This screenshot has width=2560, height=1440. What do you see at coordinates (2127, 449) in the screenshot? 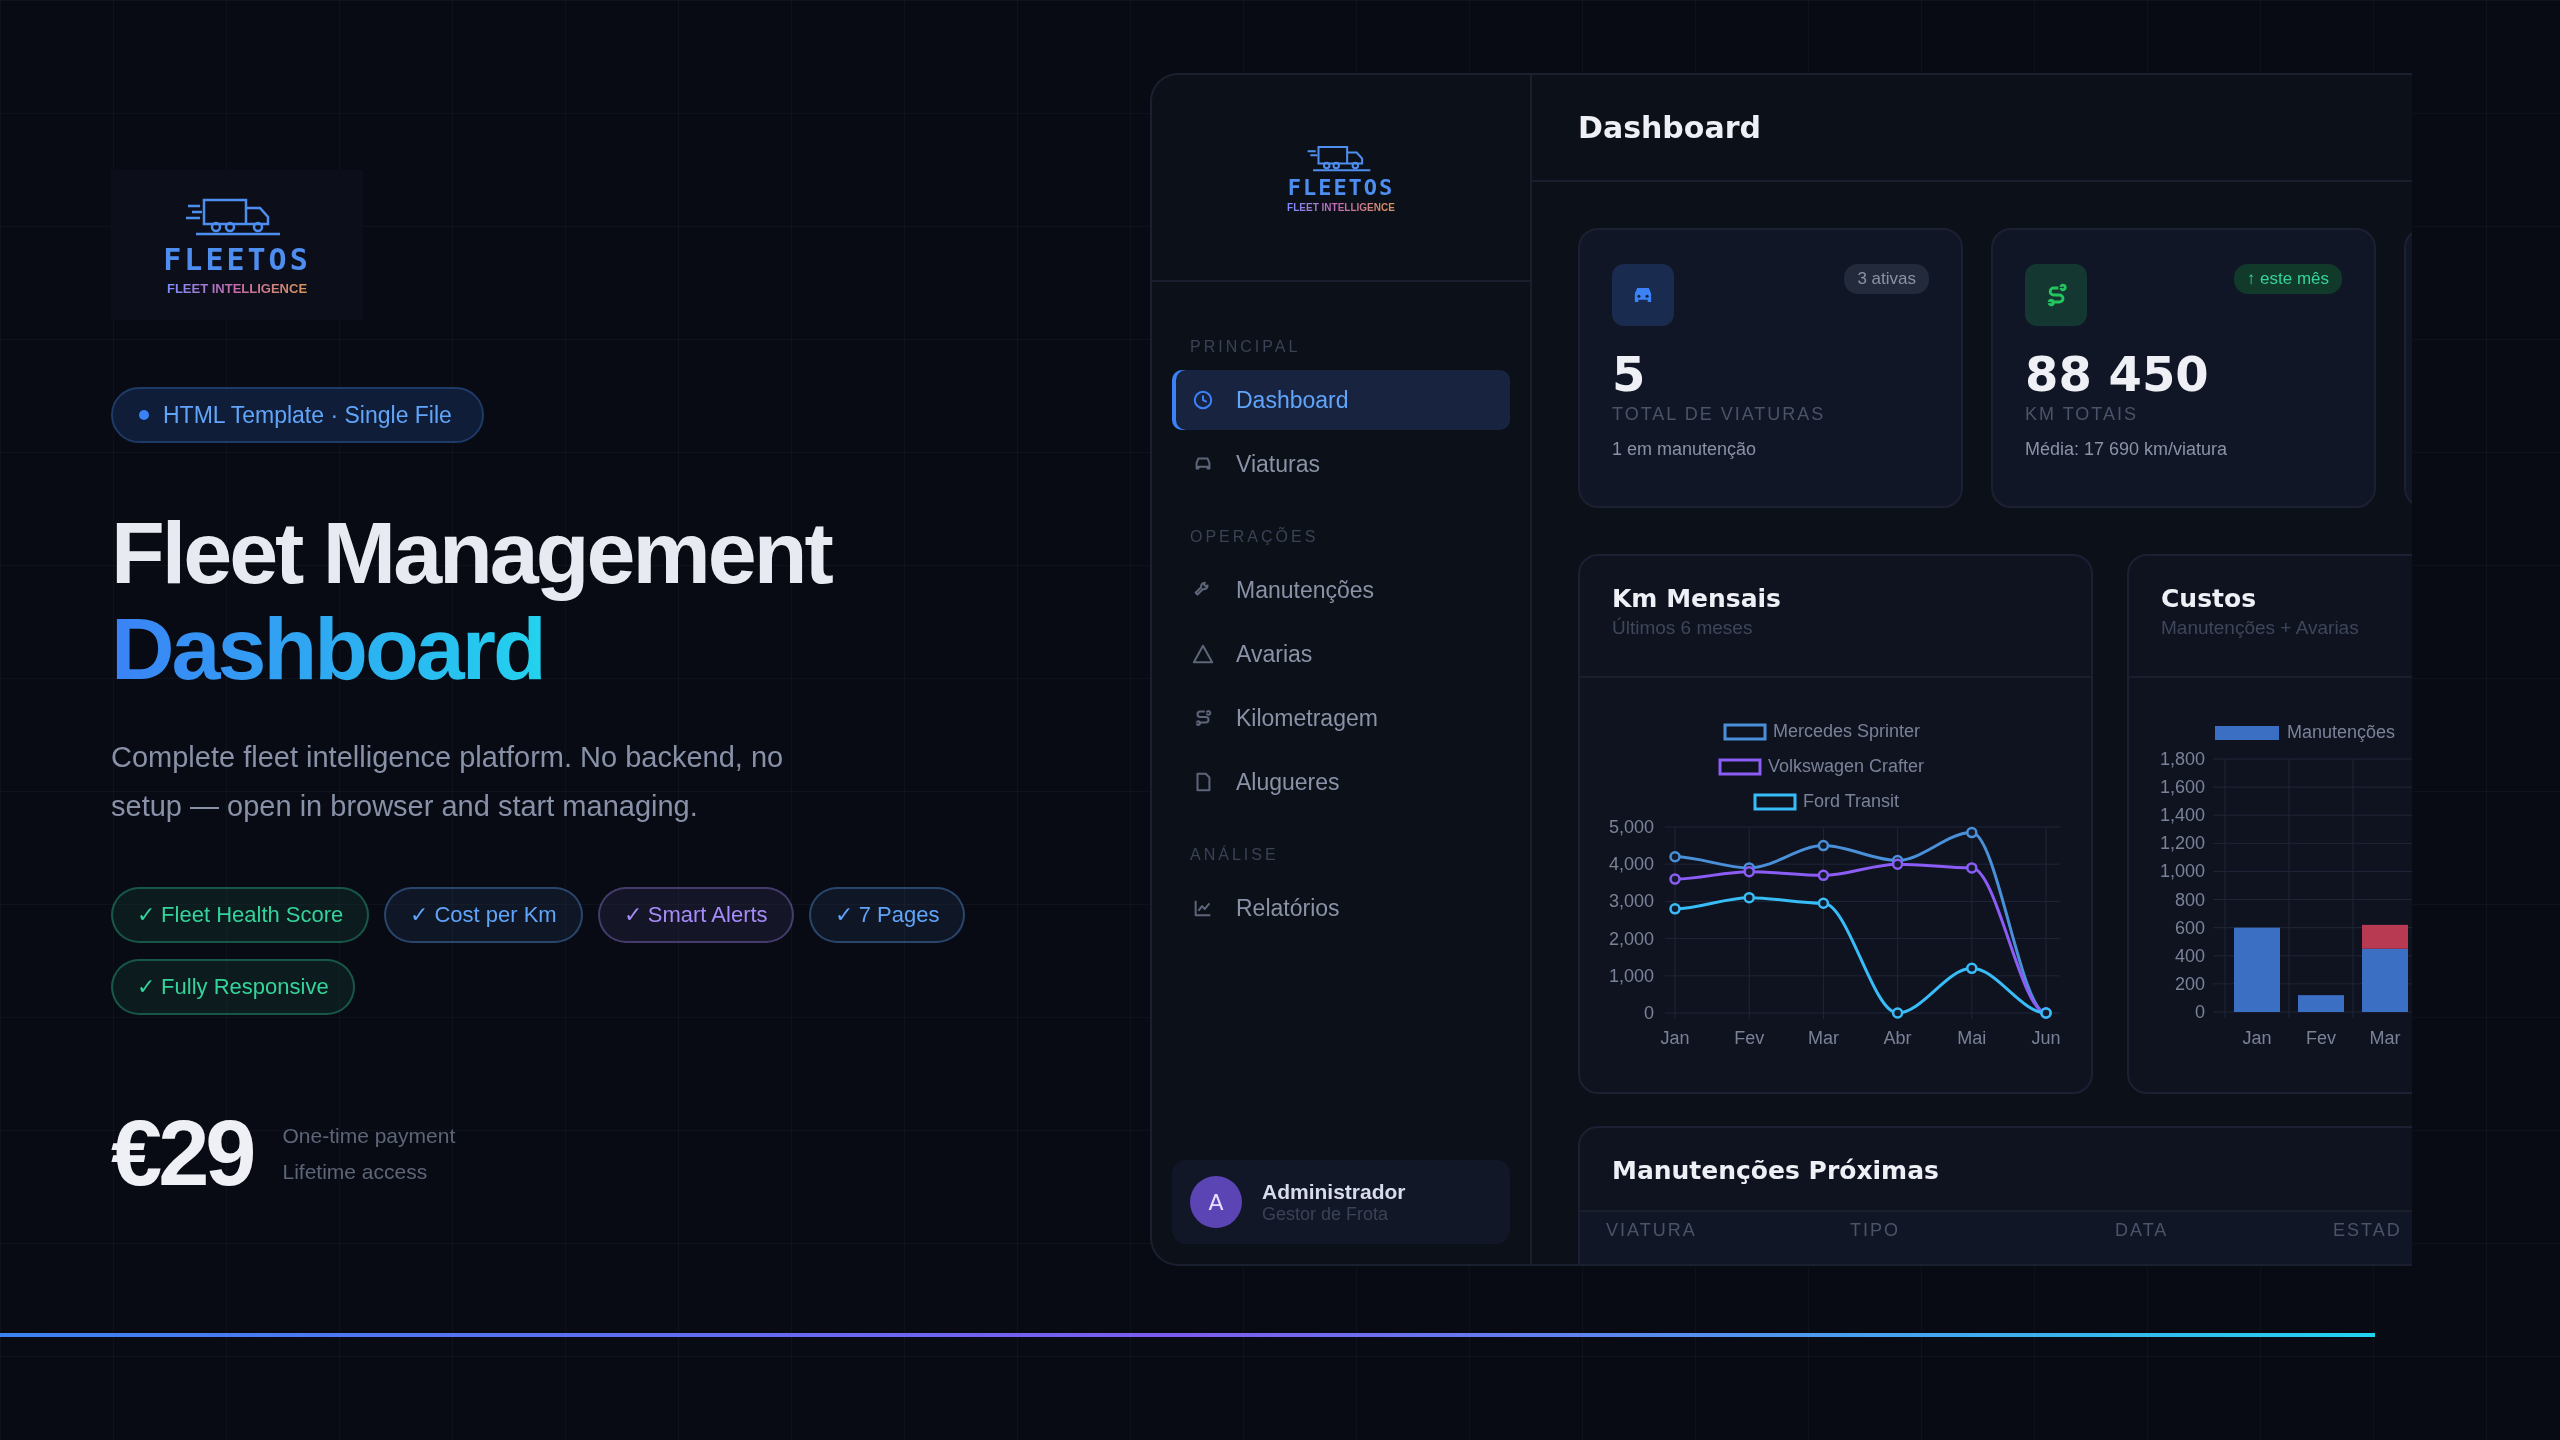
I see `stat-note: Média: 17 690 km/viatura` at bounding box center [2127, 449].